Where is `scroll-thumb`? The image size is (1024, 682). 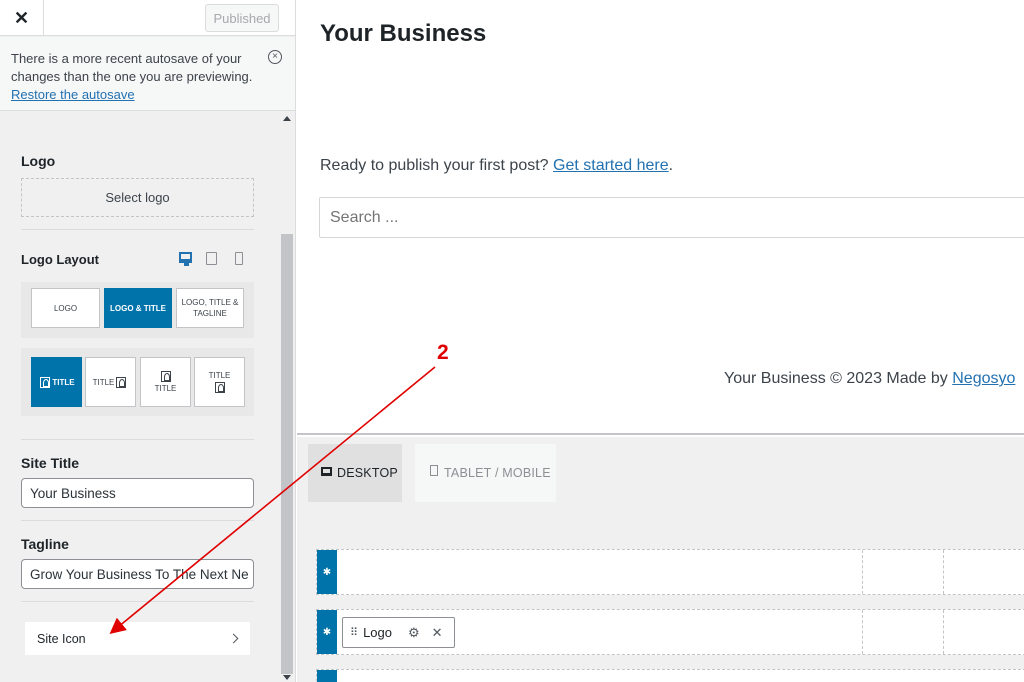
scroll-thumb is located at coordinates (287, 454).